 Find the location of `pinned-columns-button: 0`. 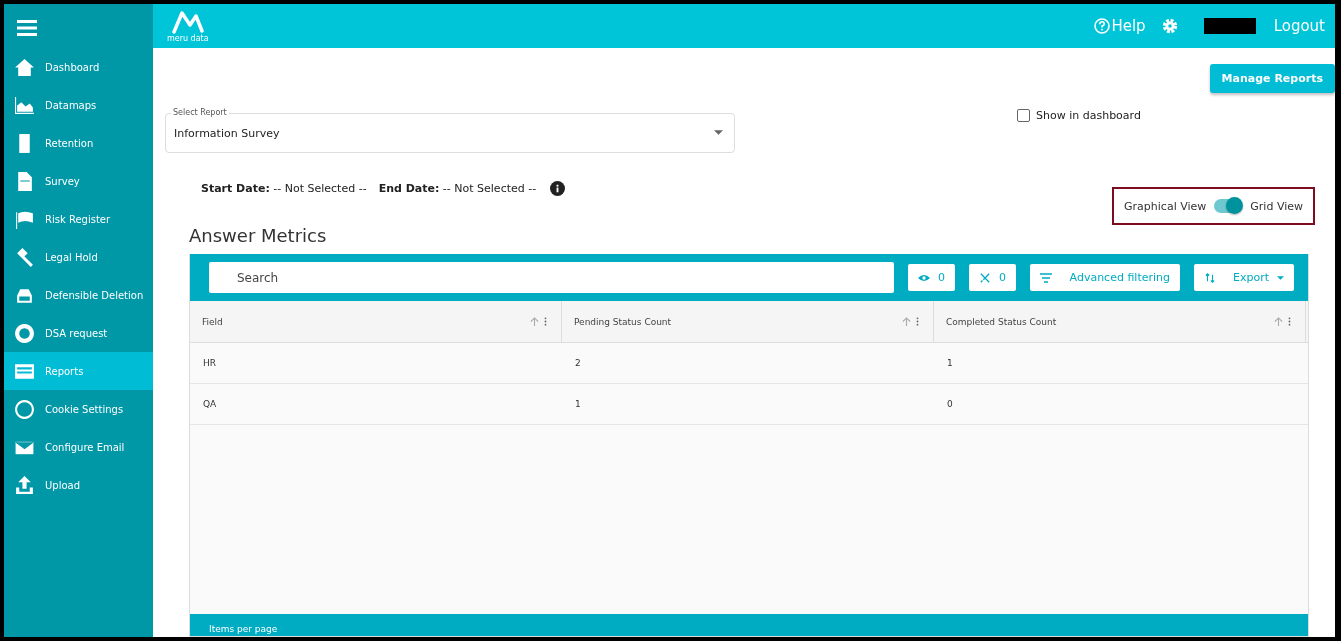

pinned-columns-button: 0 is located at coordinates (992, 277).